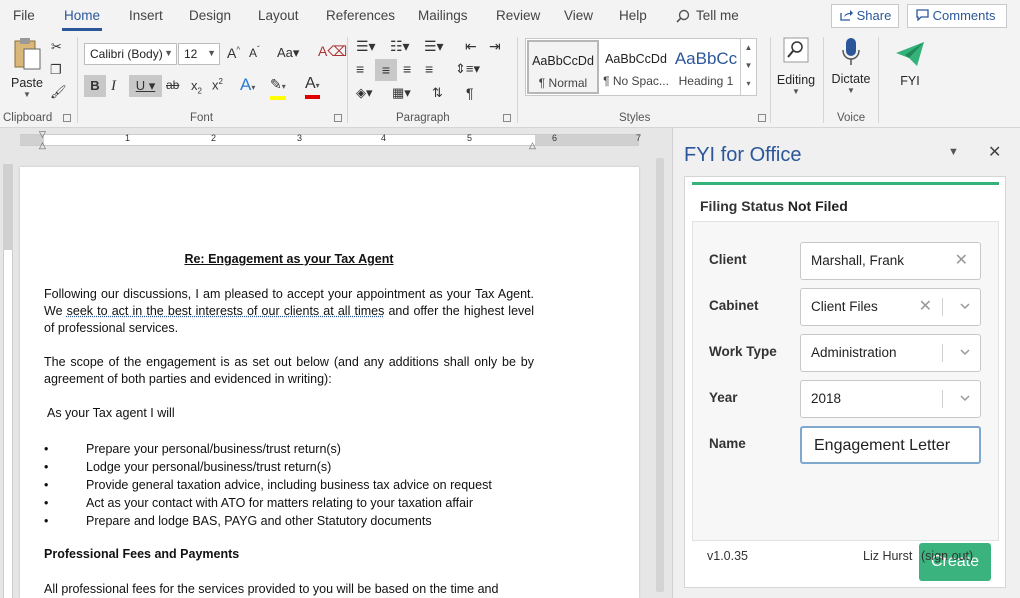 The image size is (1020, 598). What do you see at coordinates (437, 93) in the screenshot?
I see `sort-icon: ⇅` at bounding box center [437, 93].